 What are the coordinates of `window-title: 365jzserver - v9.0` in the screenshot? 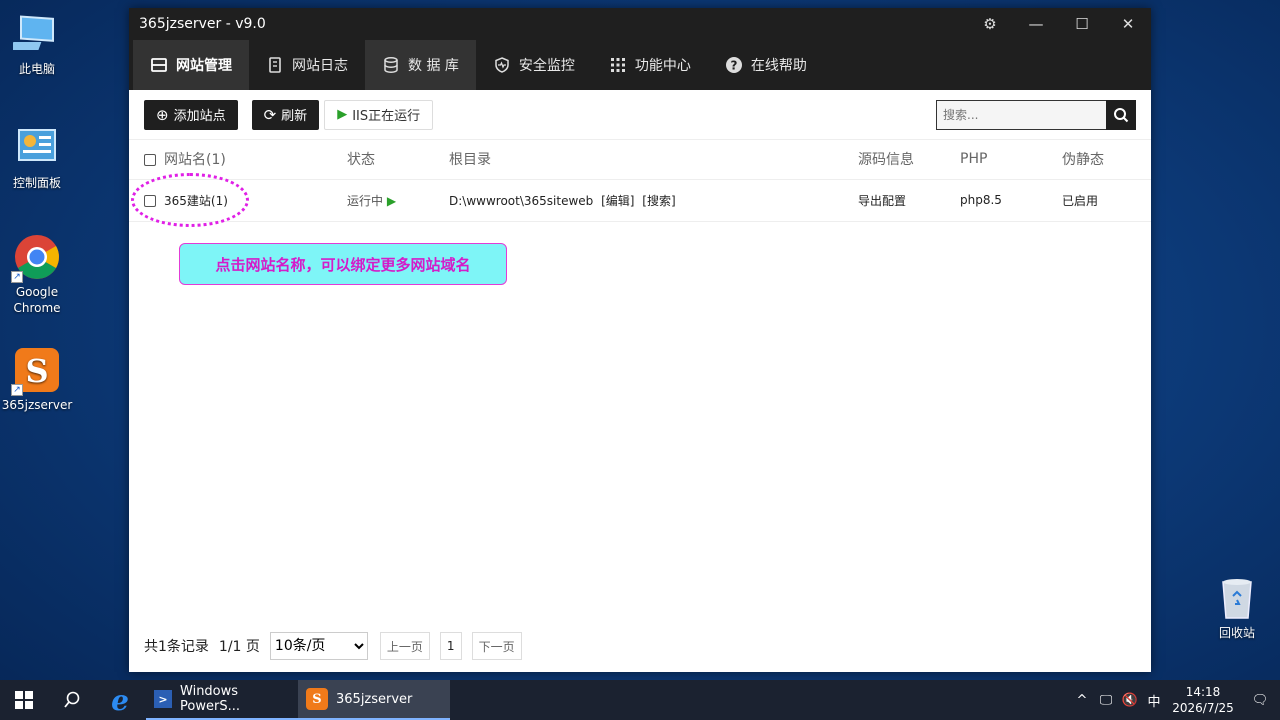 It's located at (202, 24).